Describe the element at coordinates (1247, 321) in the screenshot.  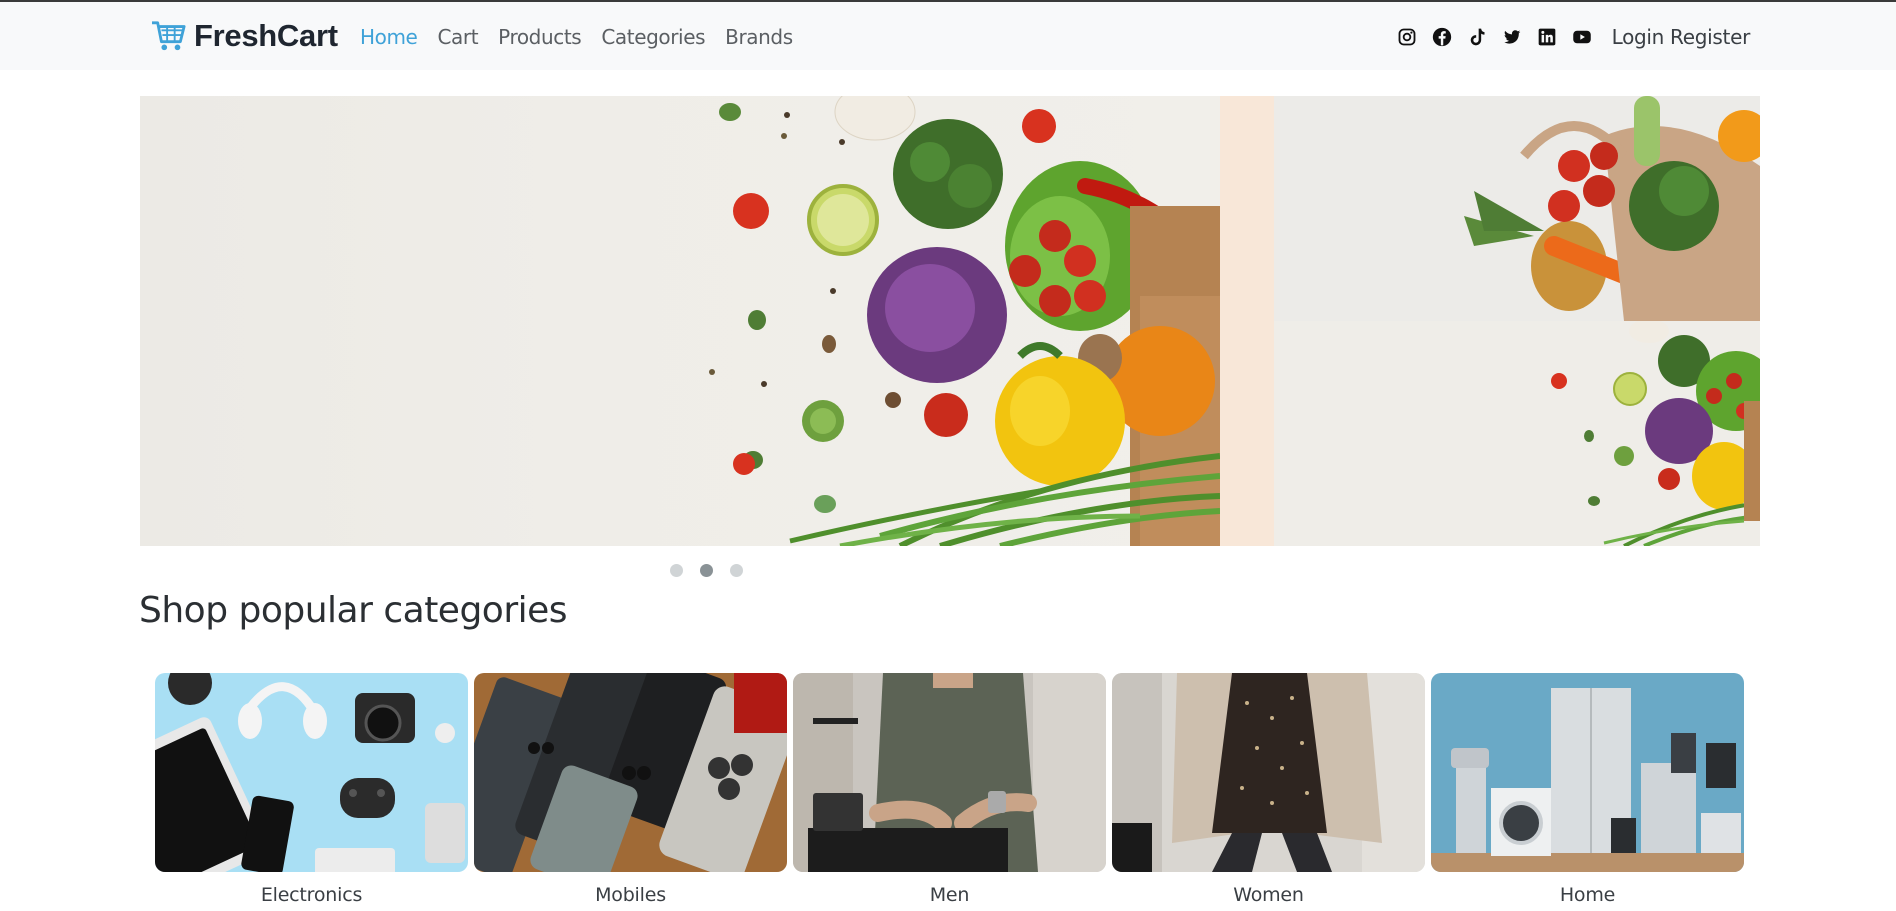
I see `slide-gap` at that location.